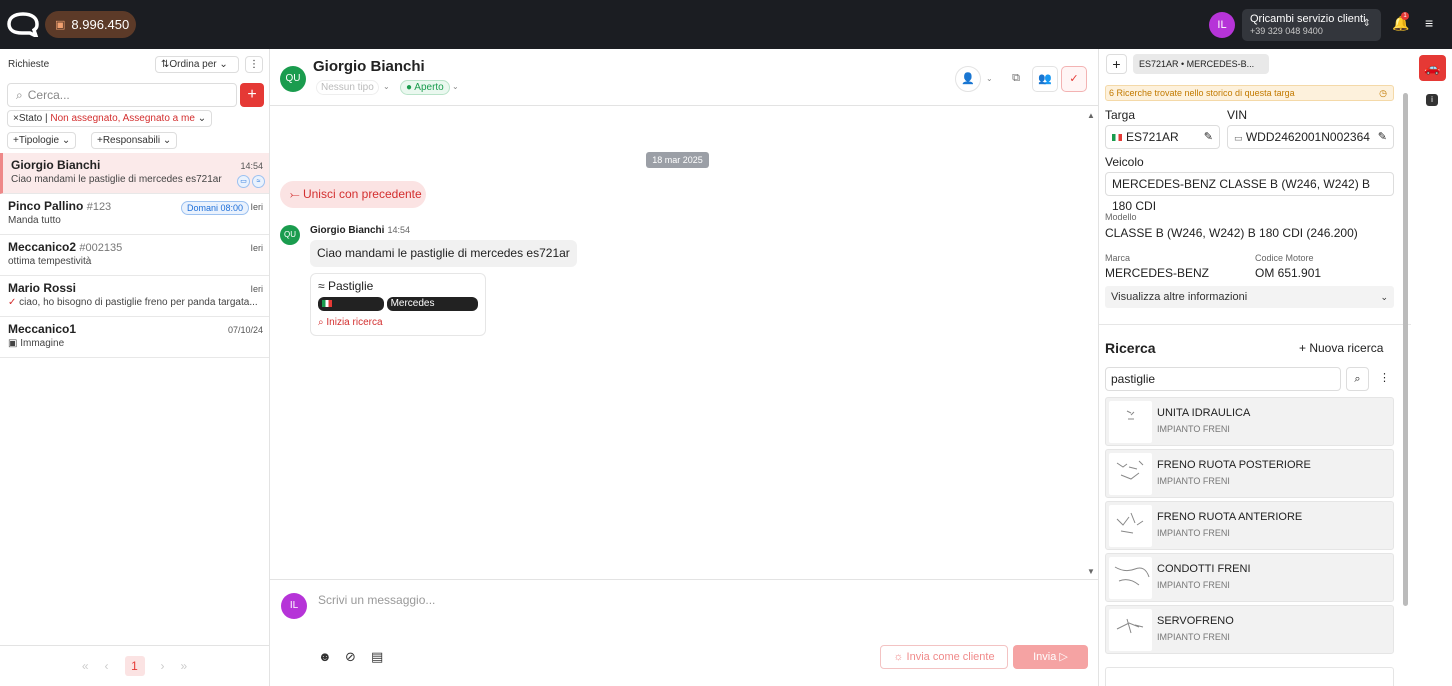  What do you see at coordinates (23, 24) in the screenshot?
I see `app-logo-icon` at bounding box center [23, 24].